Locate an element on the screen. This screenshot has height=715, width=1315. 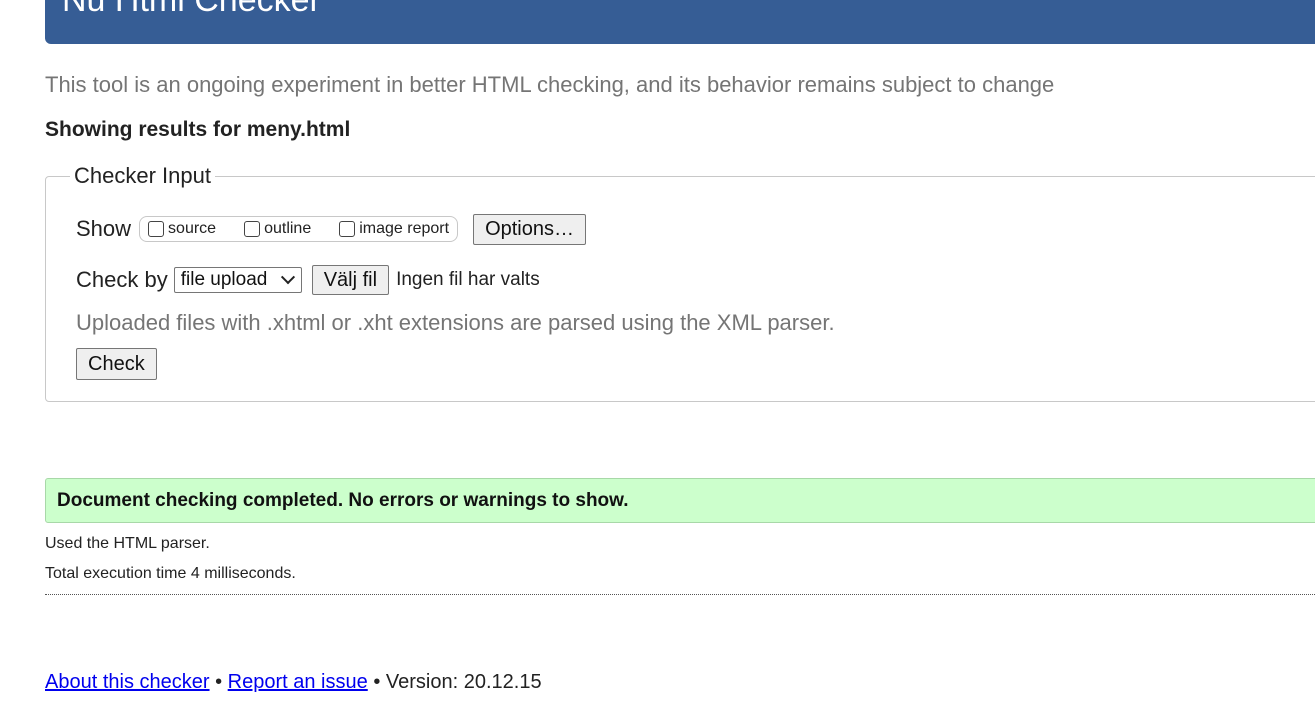
show-source-option: source is located at coordinates (182, 229).